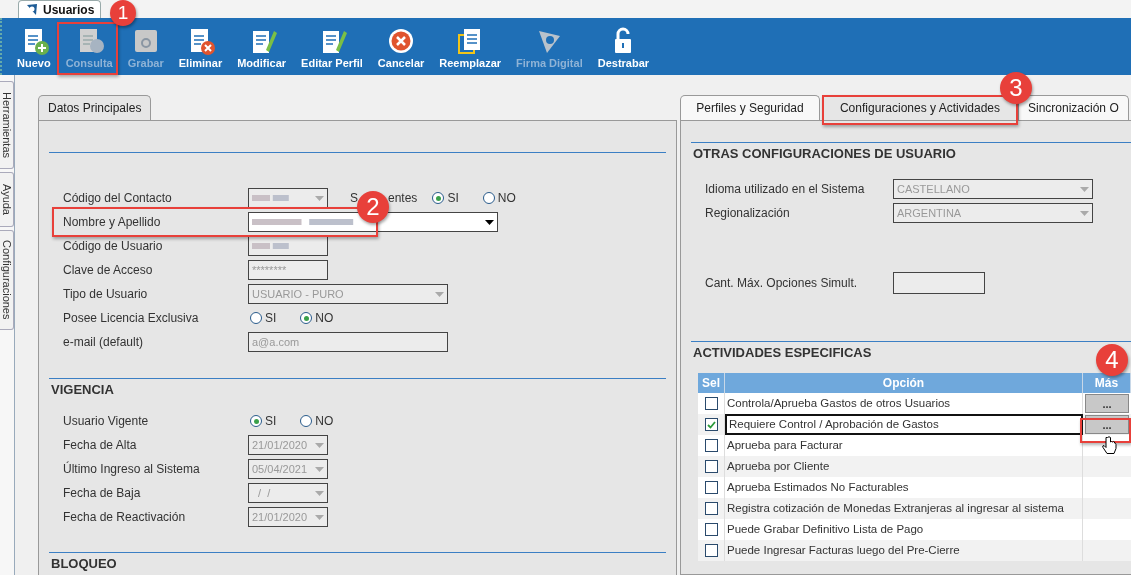 The image size is (1131, 575). What do you see at coordinates (106, 421) in the screenshot?
I see `field-label: Usuario Vigente` at bounding box center [106, 421].